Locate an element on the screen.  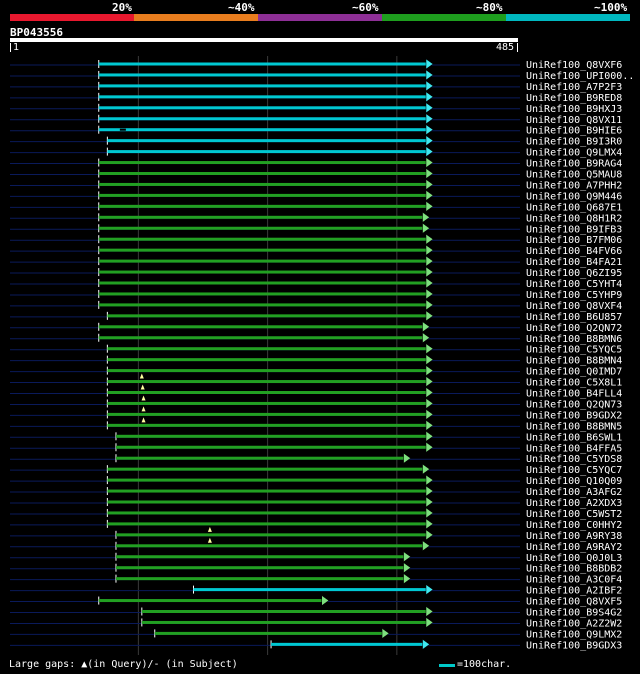
hit-label-10: UniRef100_Q5MAU8 is located at coordinates (574, 175).